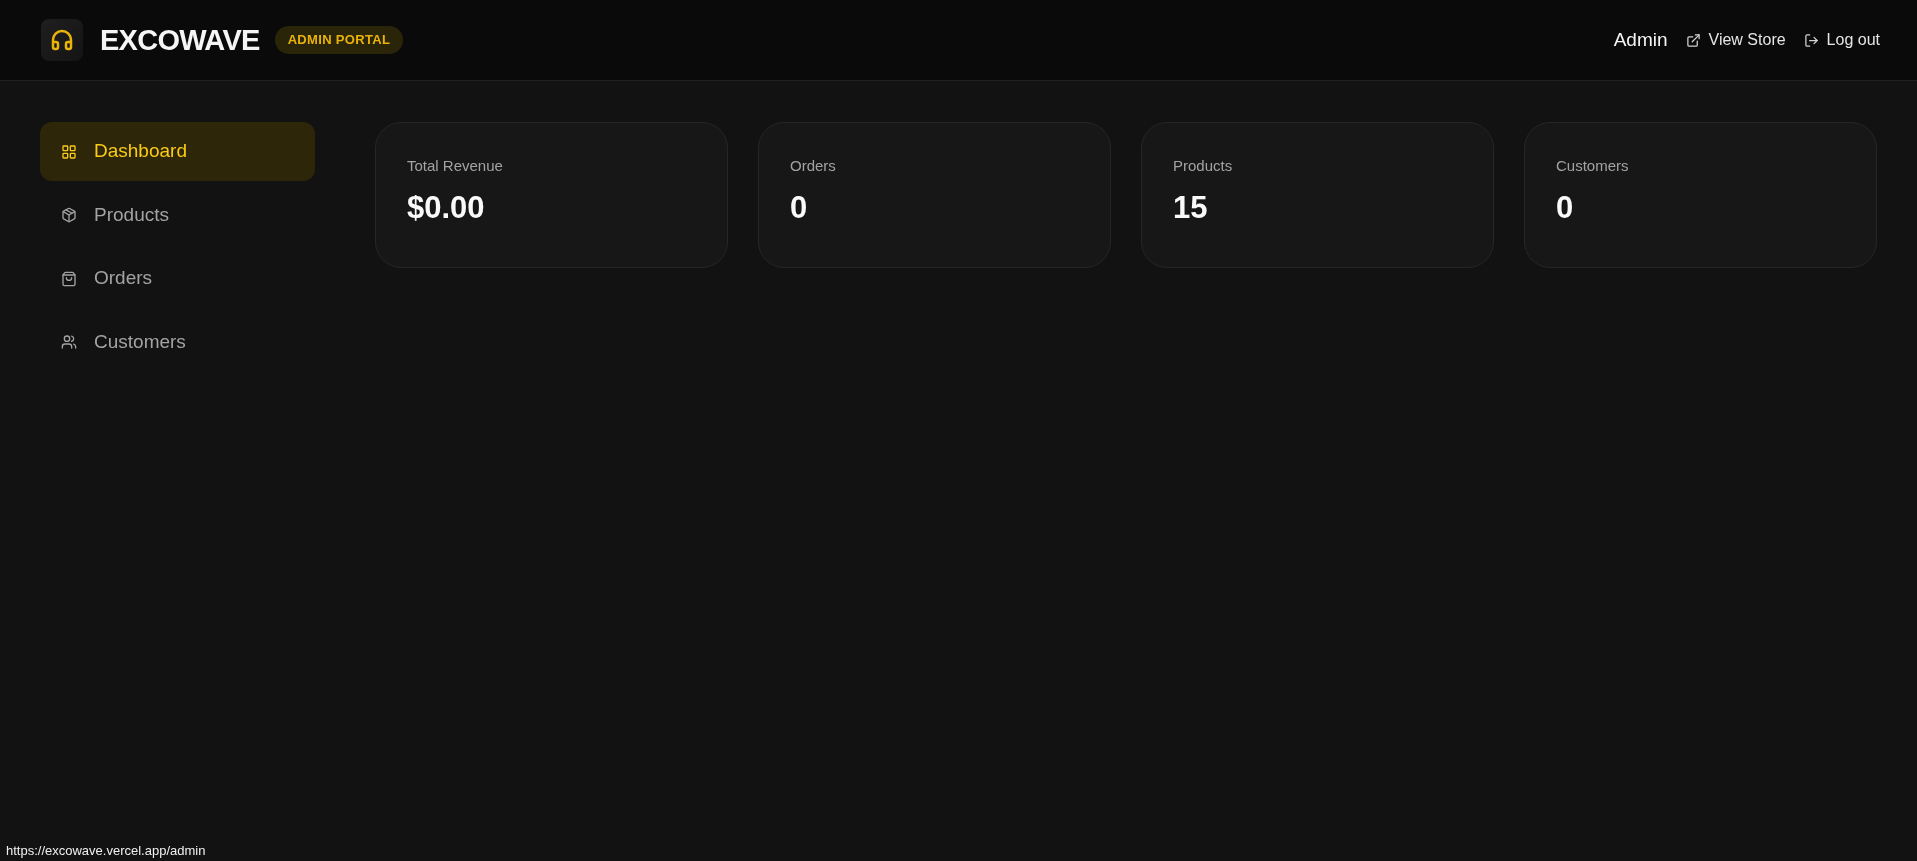  I want to click on grid-icon, so click(69, 151).